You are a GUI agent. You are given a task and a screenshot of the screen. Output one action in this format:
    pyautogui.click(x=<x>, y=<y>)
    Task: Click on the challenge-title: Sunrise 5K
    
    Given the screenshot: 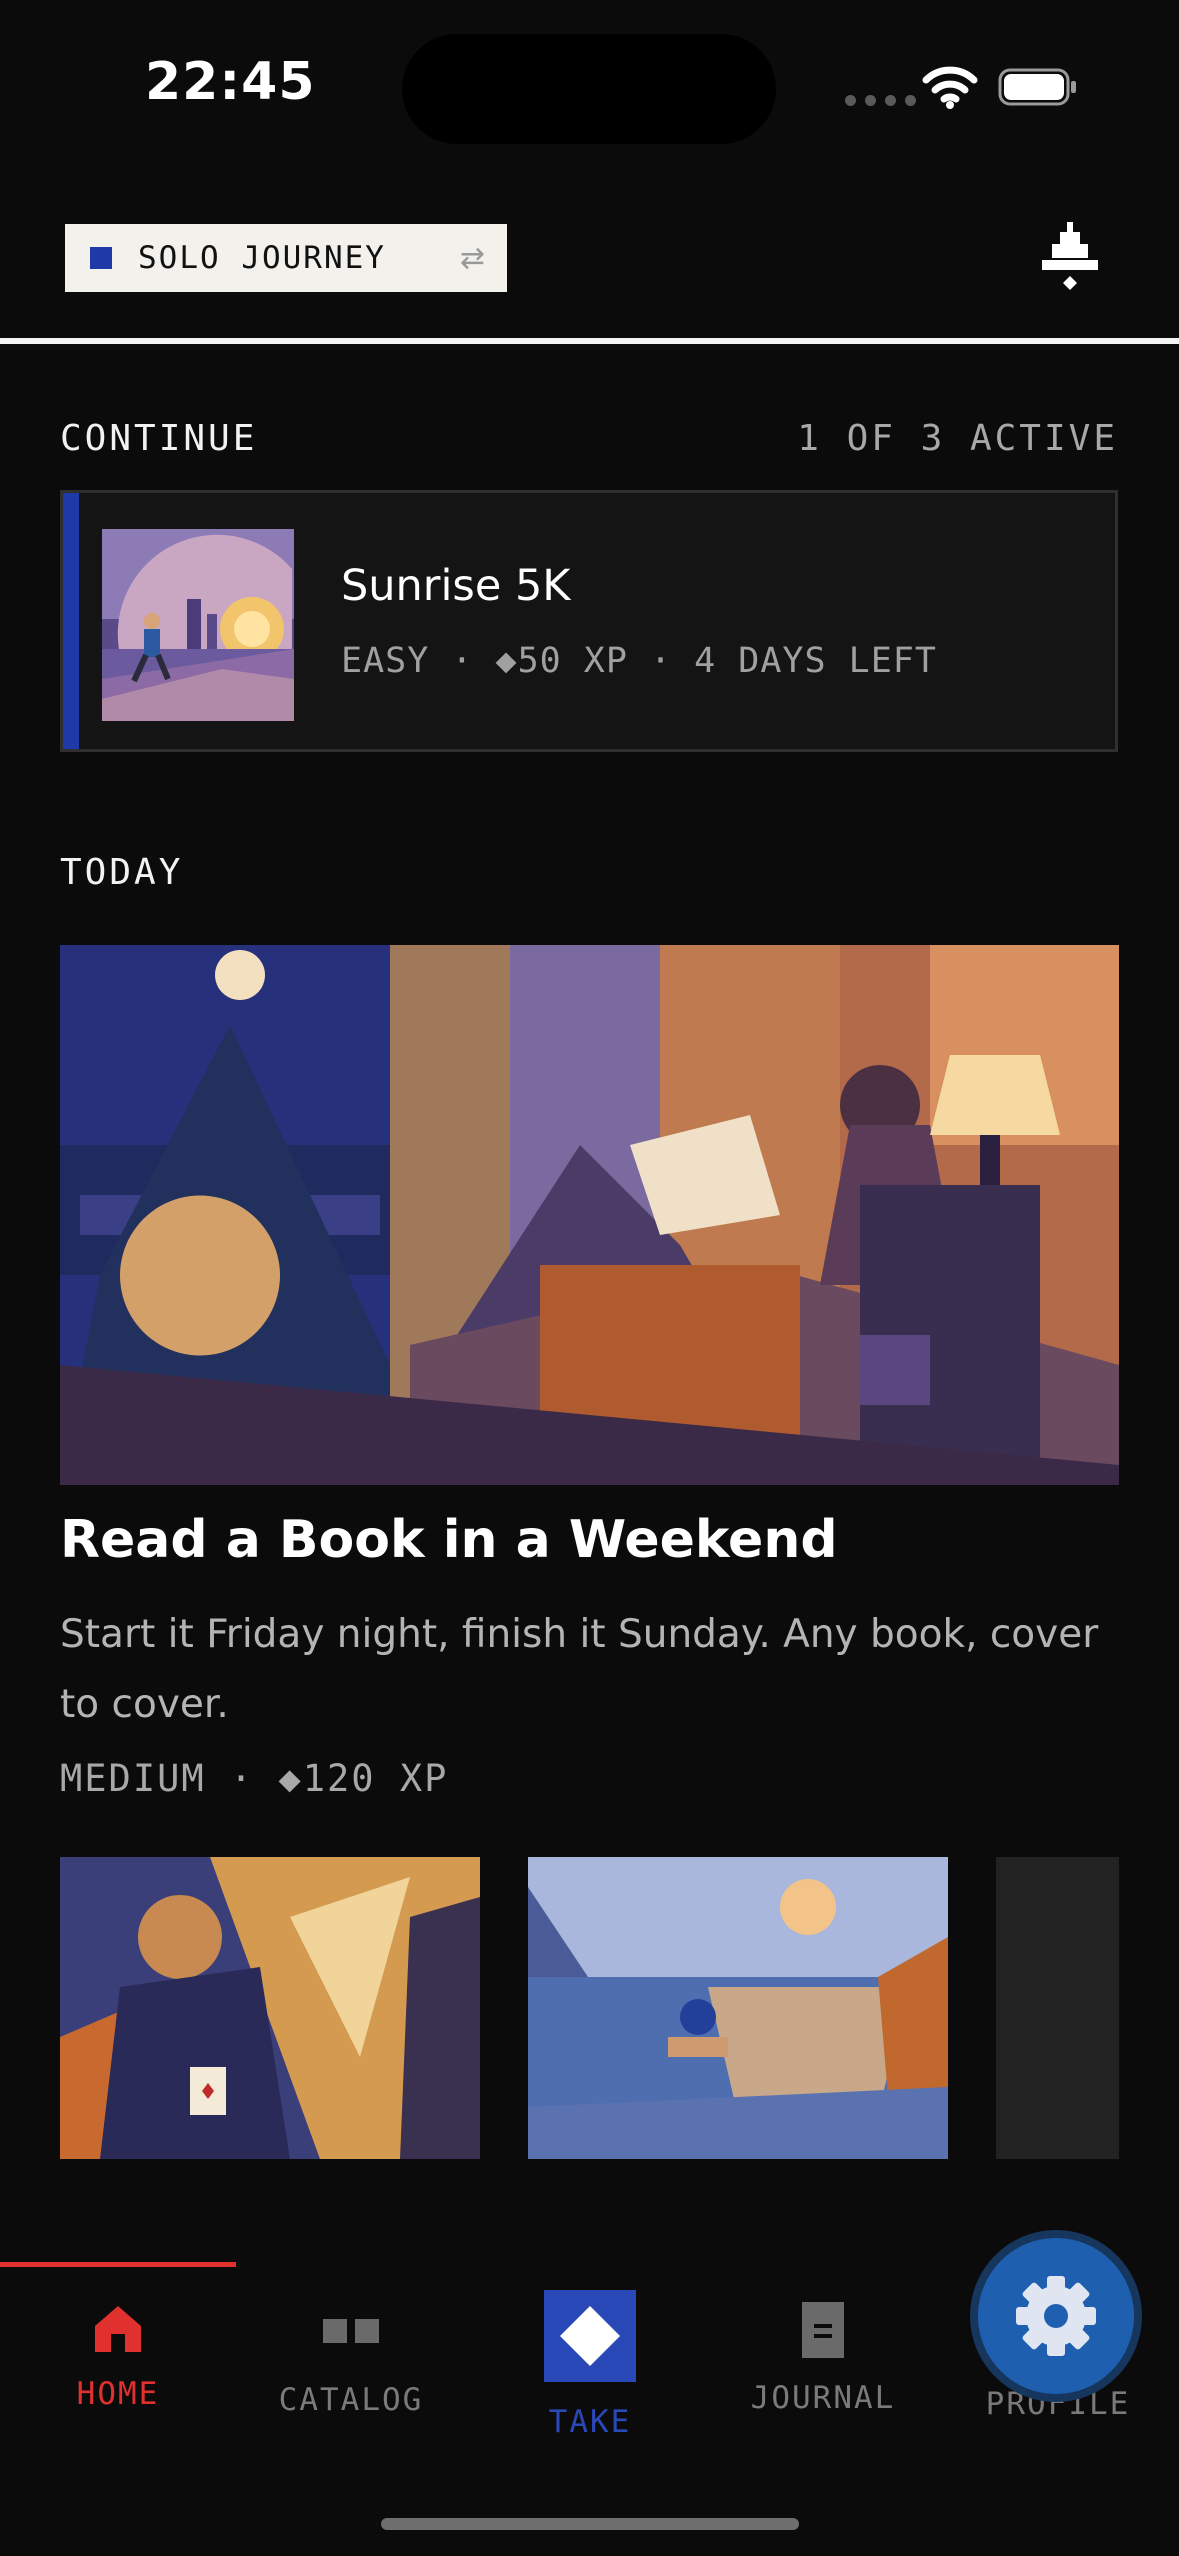 What is the action you would take?
    pyautogui.click(x=456, y=586)
    